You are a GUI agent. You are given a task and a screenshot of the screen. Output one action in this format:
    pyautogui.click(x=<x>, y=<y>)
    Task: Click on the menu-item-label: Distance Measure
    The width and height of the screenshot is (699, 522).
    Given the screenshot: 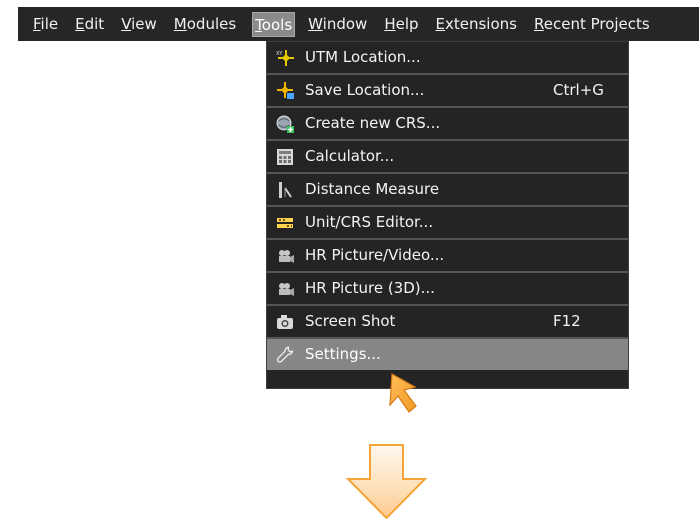 What is the action you would take?
    pyautogui.click(x=372, y=189)
    